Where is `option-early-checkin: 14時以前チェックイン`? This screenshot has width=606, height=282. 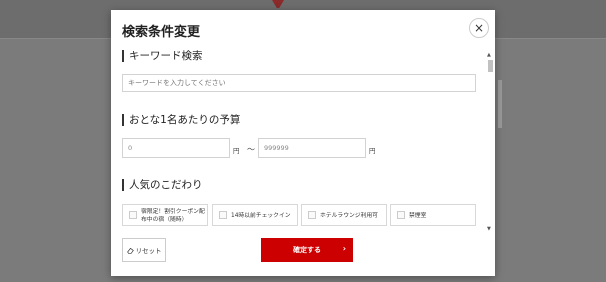 option-early-checkin: 14時以前チェックイン is located at coordinates (255, 215).